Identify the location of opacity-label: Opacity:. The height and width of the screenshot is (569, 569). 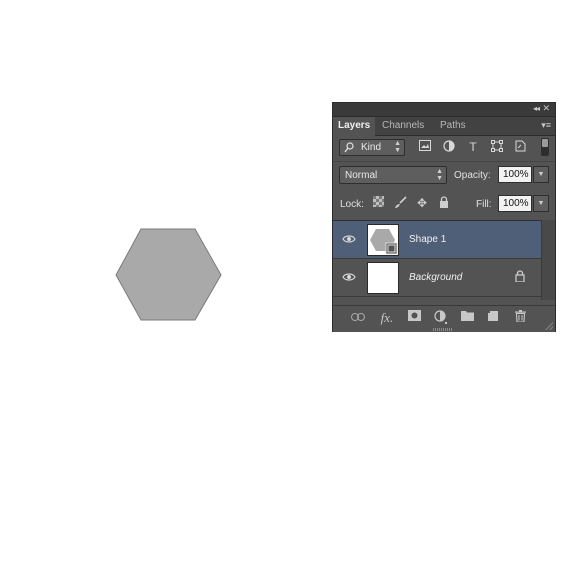
(472, 175).